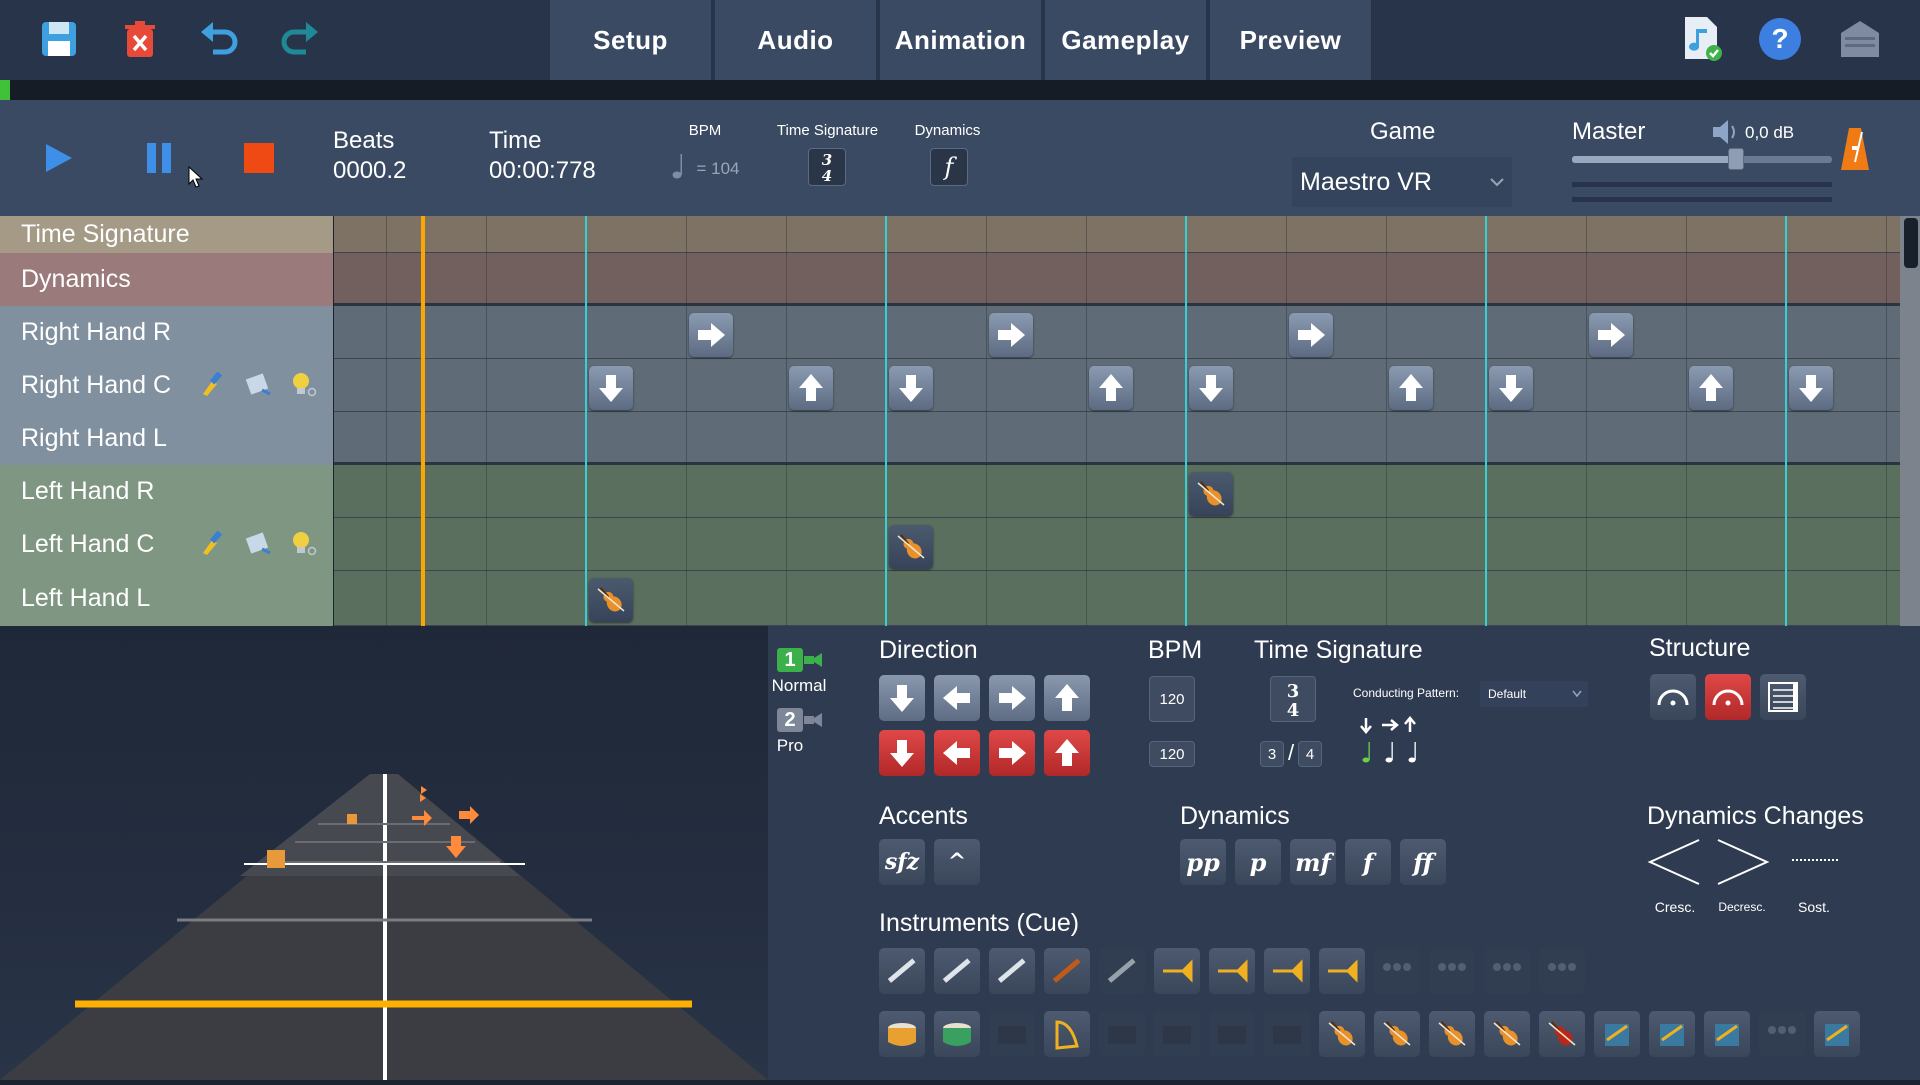 The height and width of the screenshot is (1085, 1920). I want to click on brush-icon, so click(213, 384).